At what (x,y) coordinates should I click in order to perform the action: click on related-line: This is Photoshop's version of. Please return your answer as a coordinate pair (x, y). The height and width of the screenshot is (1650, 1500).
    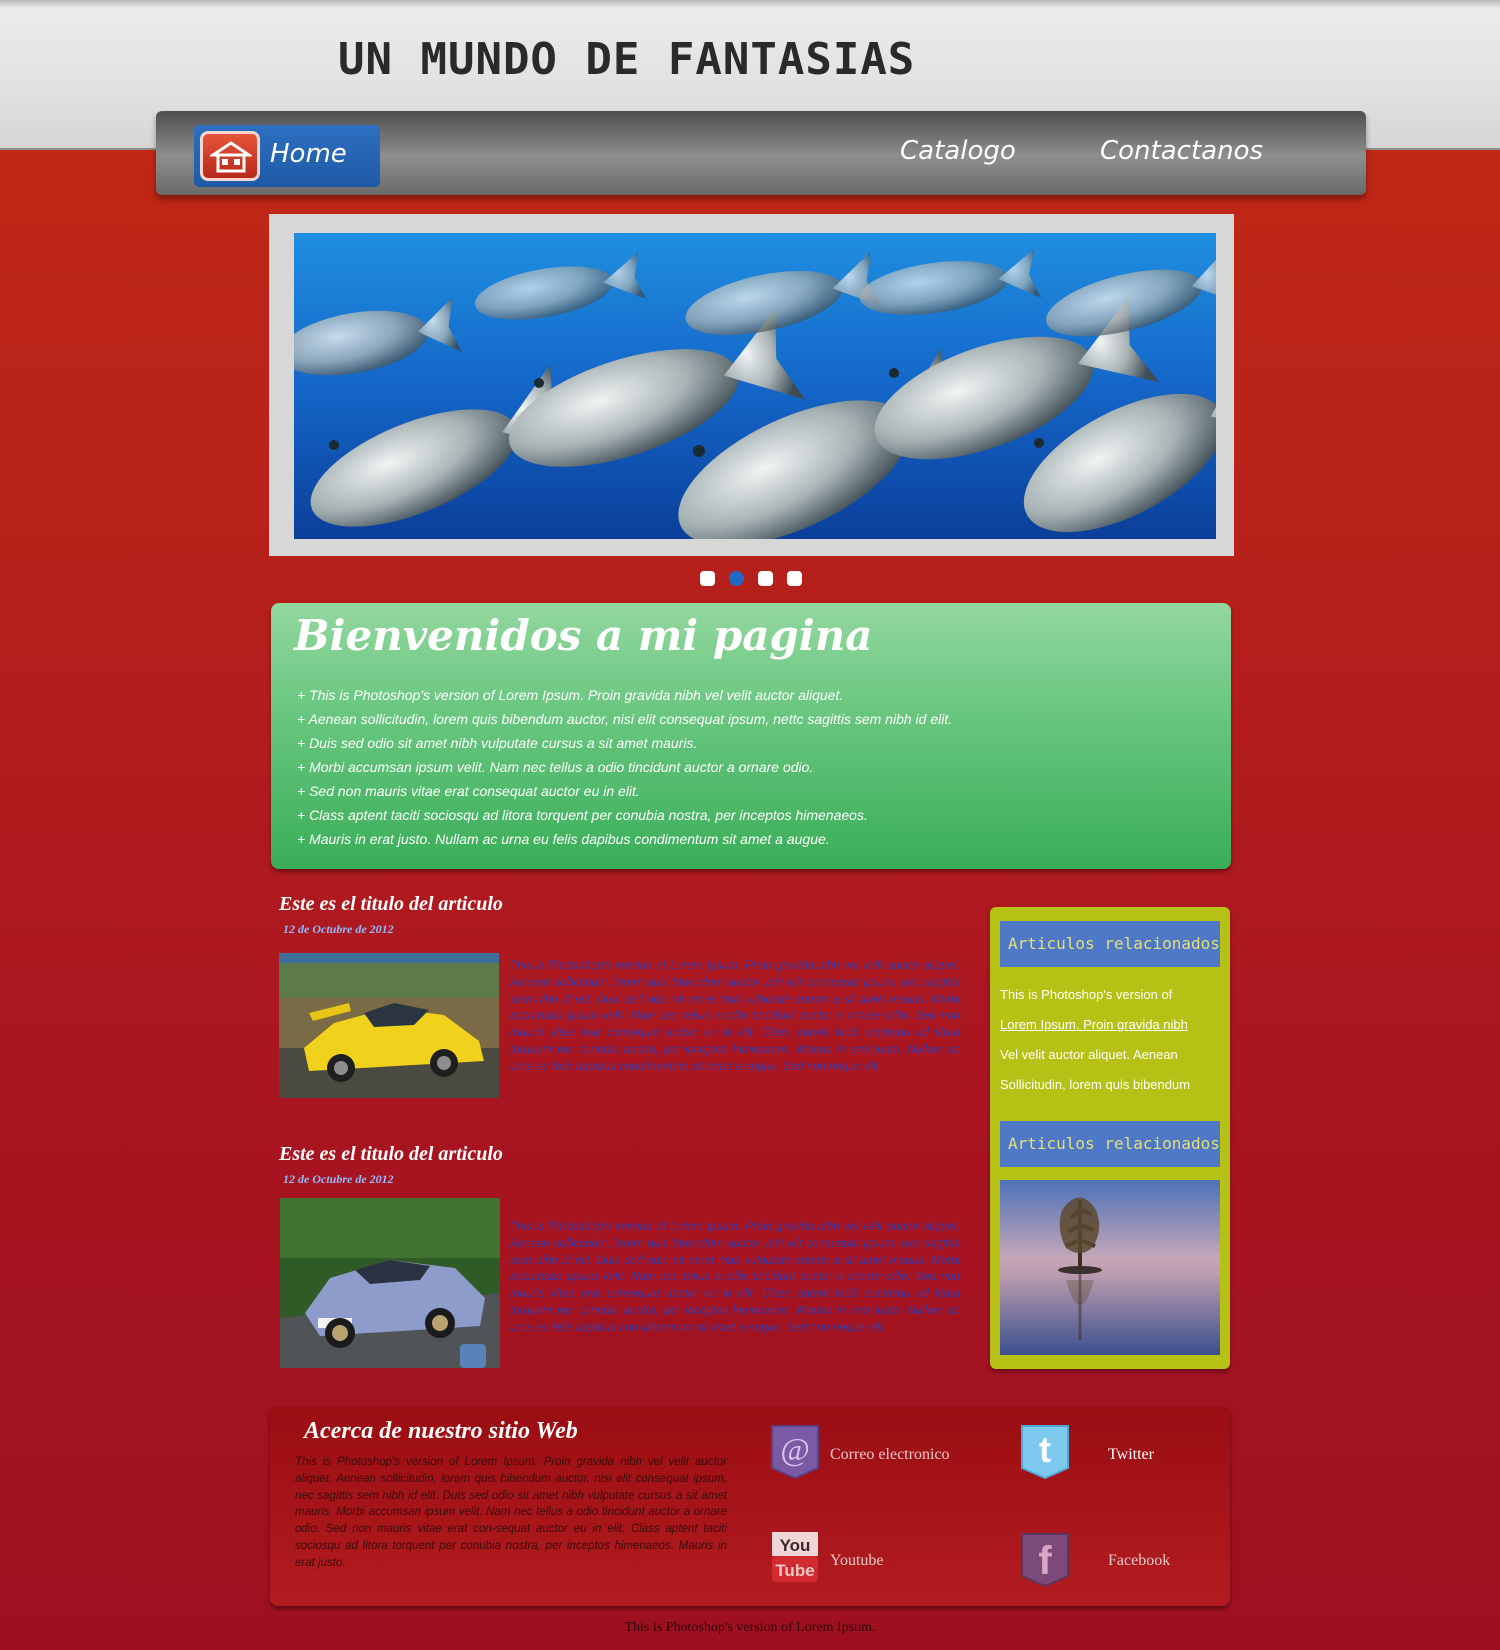
    Looking at the image, I should click on (1086, 994).